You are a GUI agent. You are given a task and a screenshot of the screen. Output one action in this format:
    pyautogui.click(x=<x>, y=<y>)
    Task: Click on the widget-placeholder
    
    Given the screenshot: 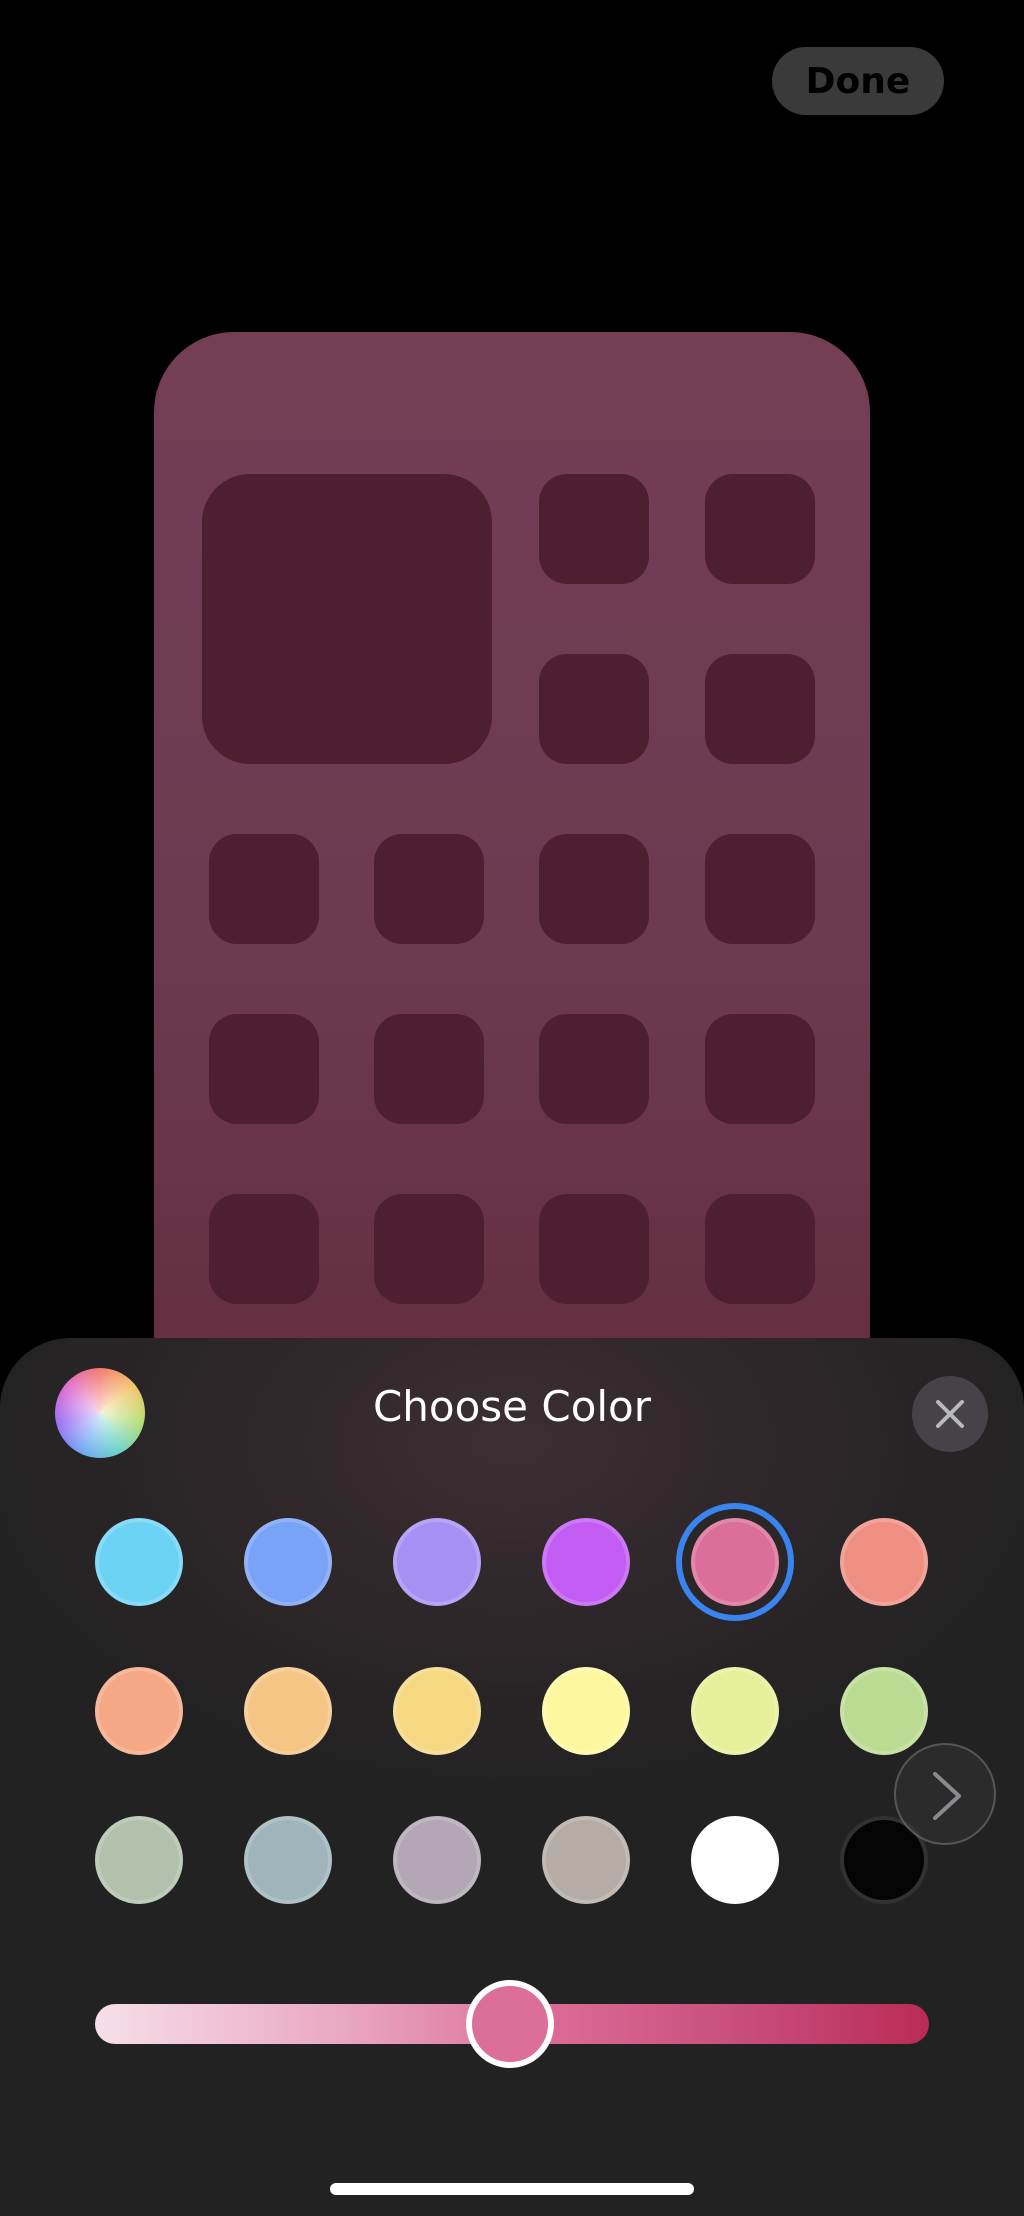 What is the action you would take?
    pyautogui.click(x=347, y=619)
    